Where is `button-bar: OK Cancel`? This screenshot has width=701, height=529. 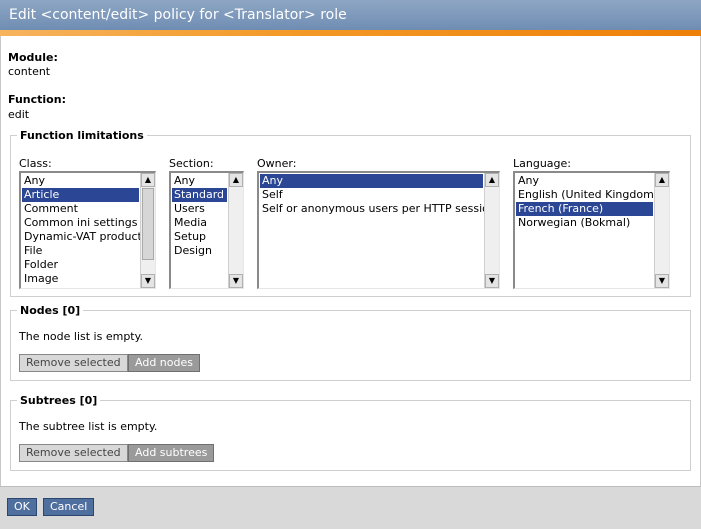 button-bar: OK Cancel is located at coordinates (350, 507).